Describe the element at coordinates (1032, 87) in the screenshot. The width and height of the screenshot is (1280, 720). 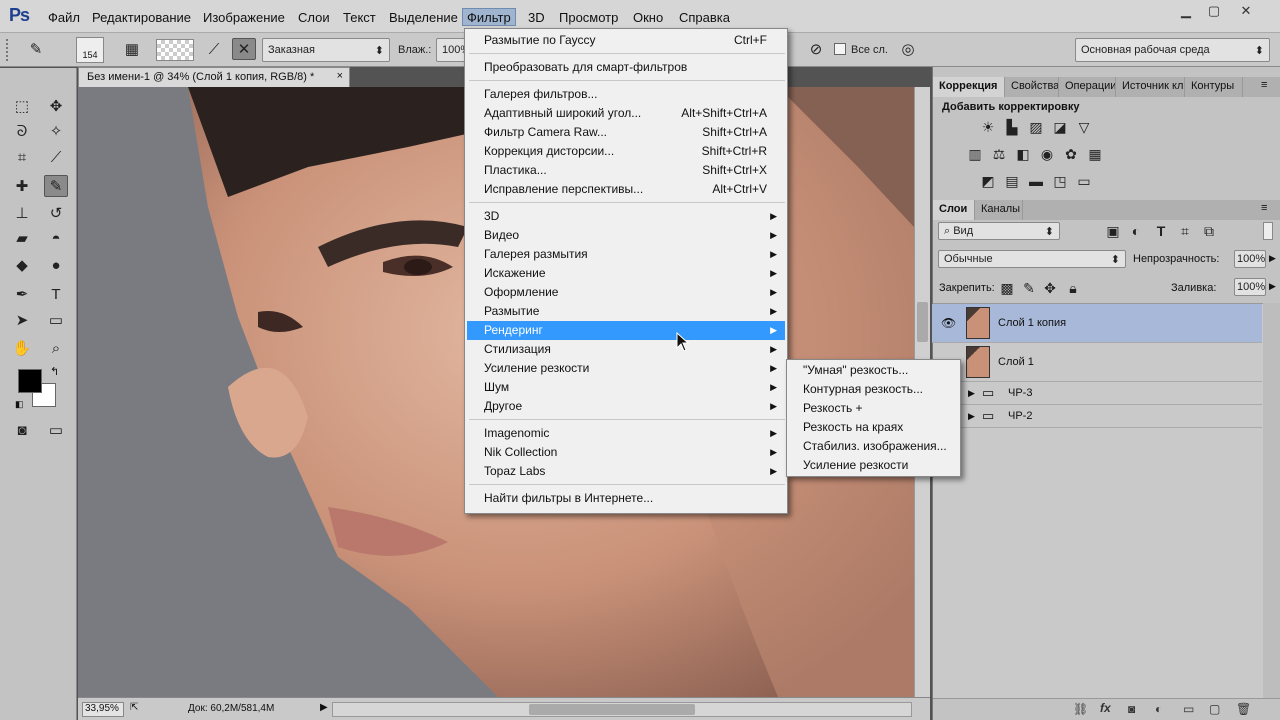
I see `adjustments-tab-2: Свойства` at that location.